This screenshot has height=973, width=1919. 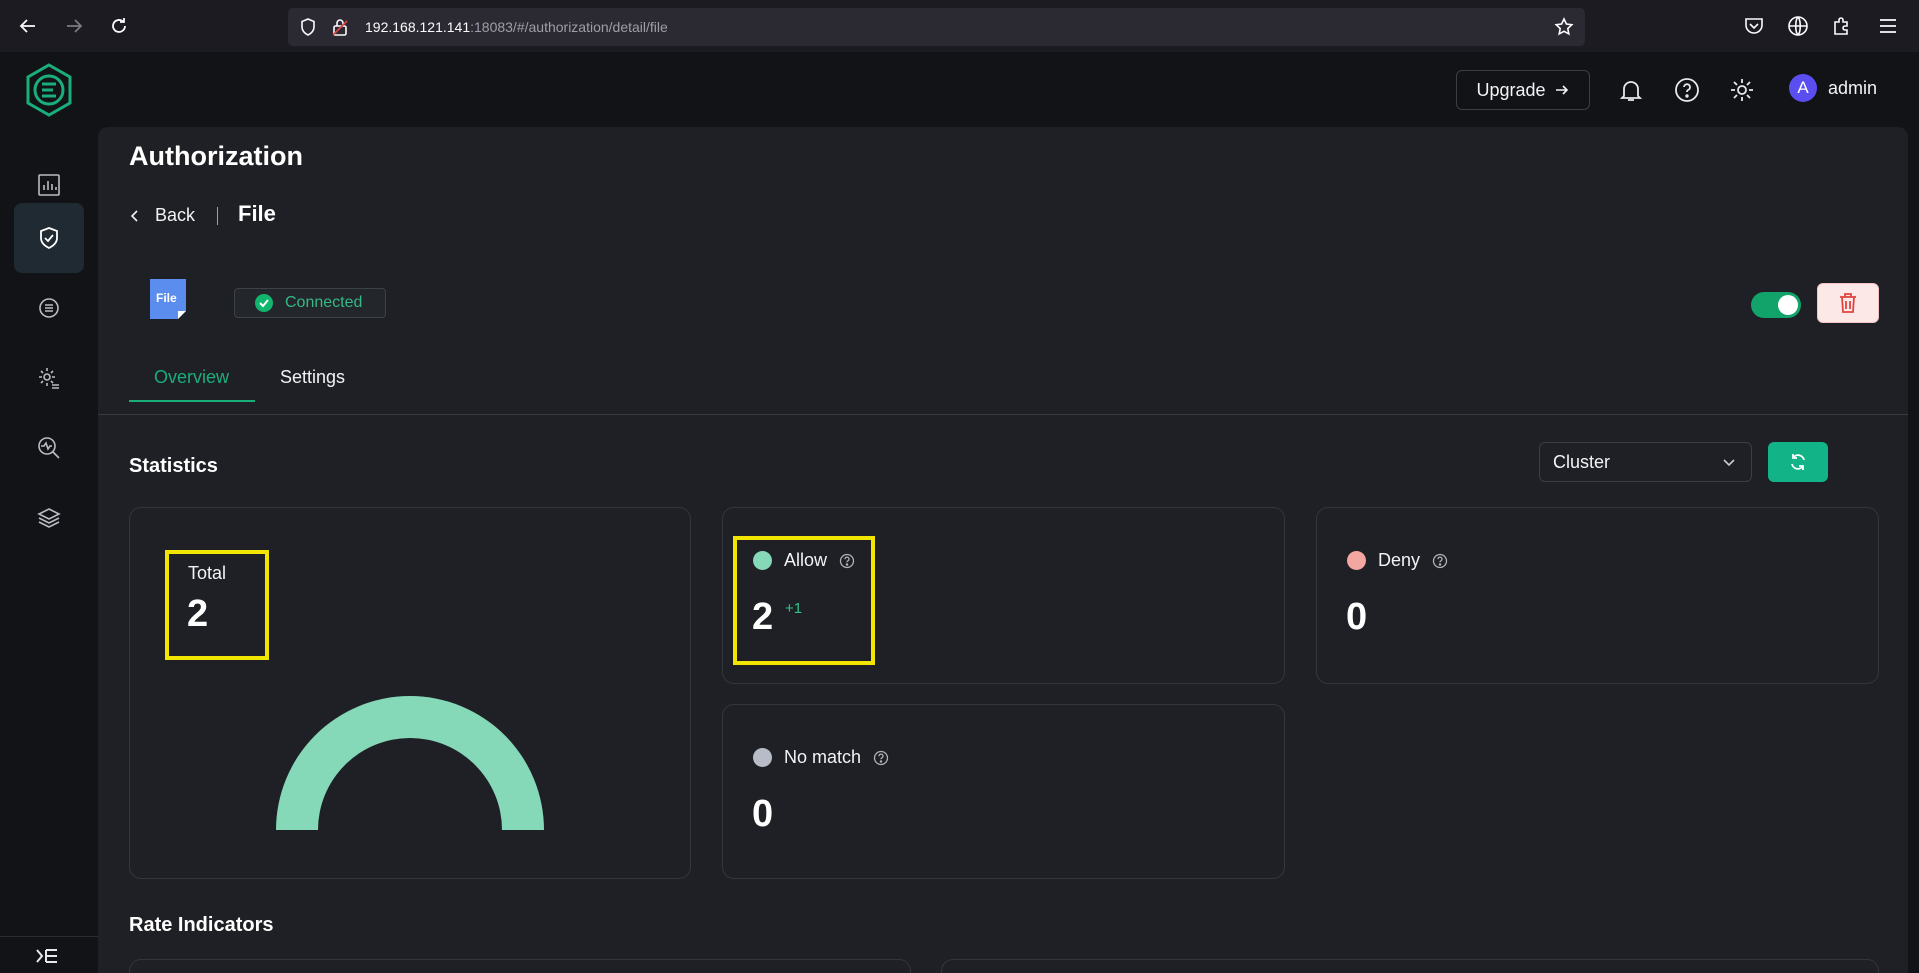 I want to click on no-match-card: No match 0, so click(x=1003, y=791).